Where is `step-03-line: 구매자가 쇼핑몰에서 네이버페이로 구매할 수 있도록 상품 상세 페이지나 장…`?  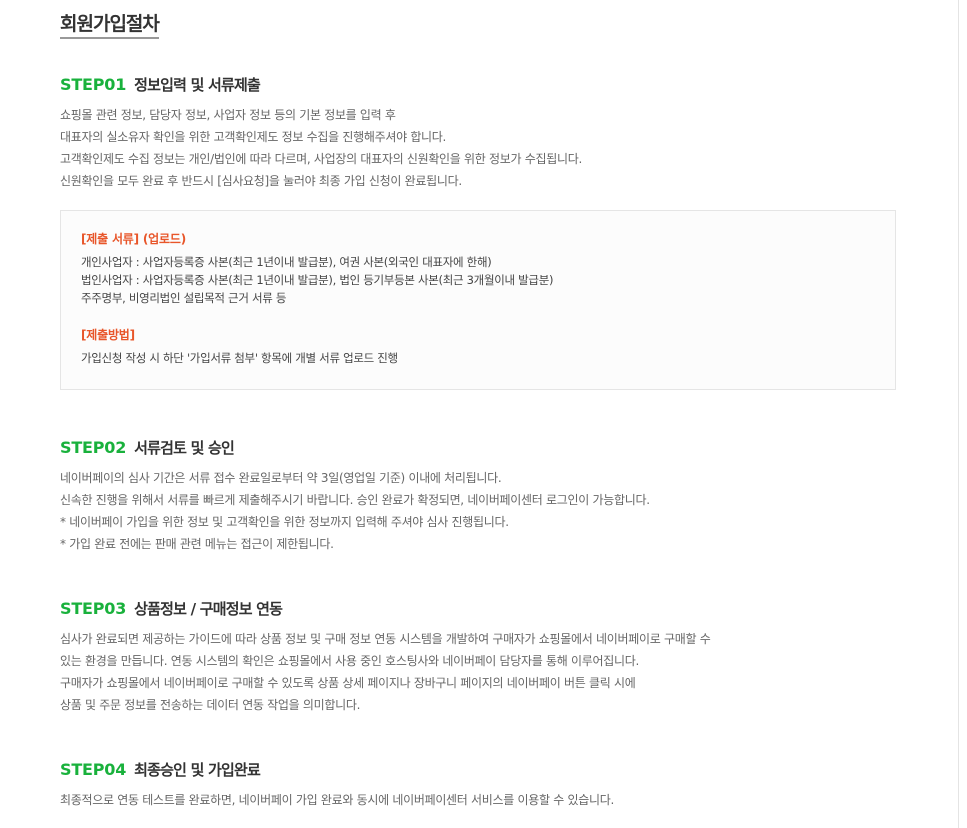 step-03-line: 구매자가 쇼핑몰에서 네이버페이로 구매할 수 있도록 상품 상세 페이지나 장… is located at coordinates (348, 683).